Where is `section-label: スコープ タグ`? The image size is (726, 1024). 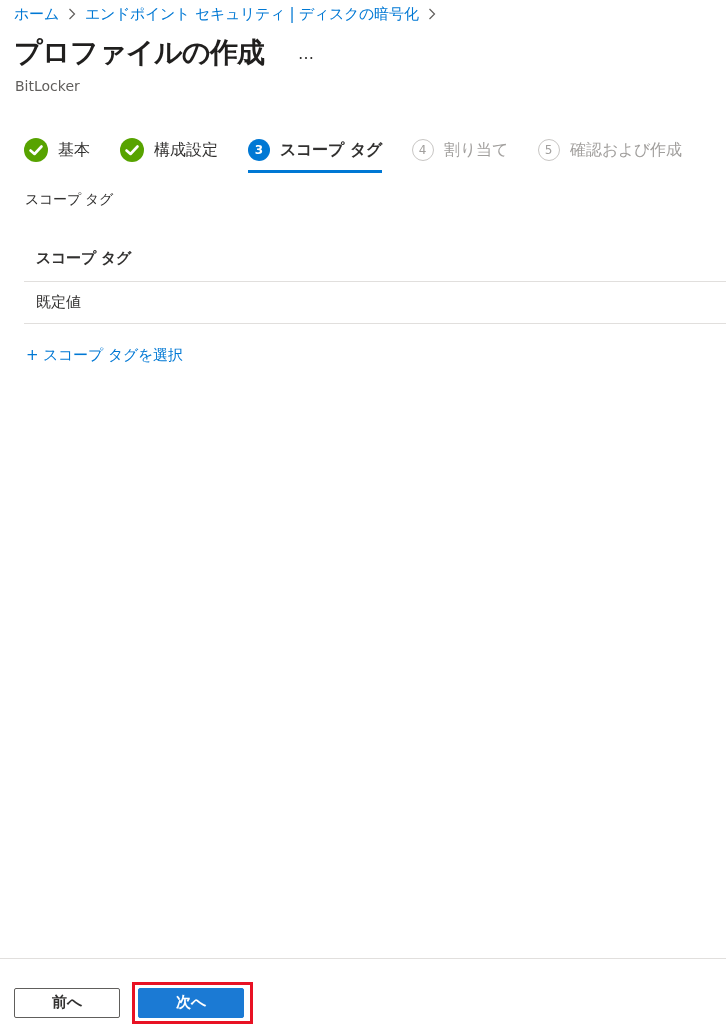 section-label: スコープ タグ is located at coordinates (69, 199).